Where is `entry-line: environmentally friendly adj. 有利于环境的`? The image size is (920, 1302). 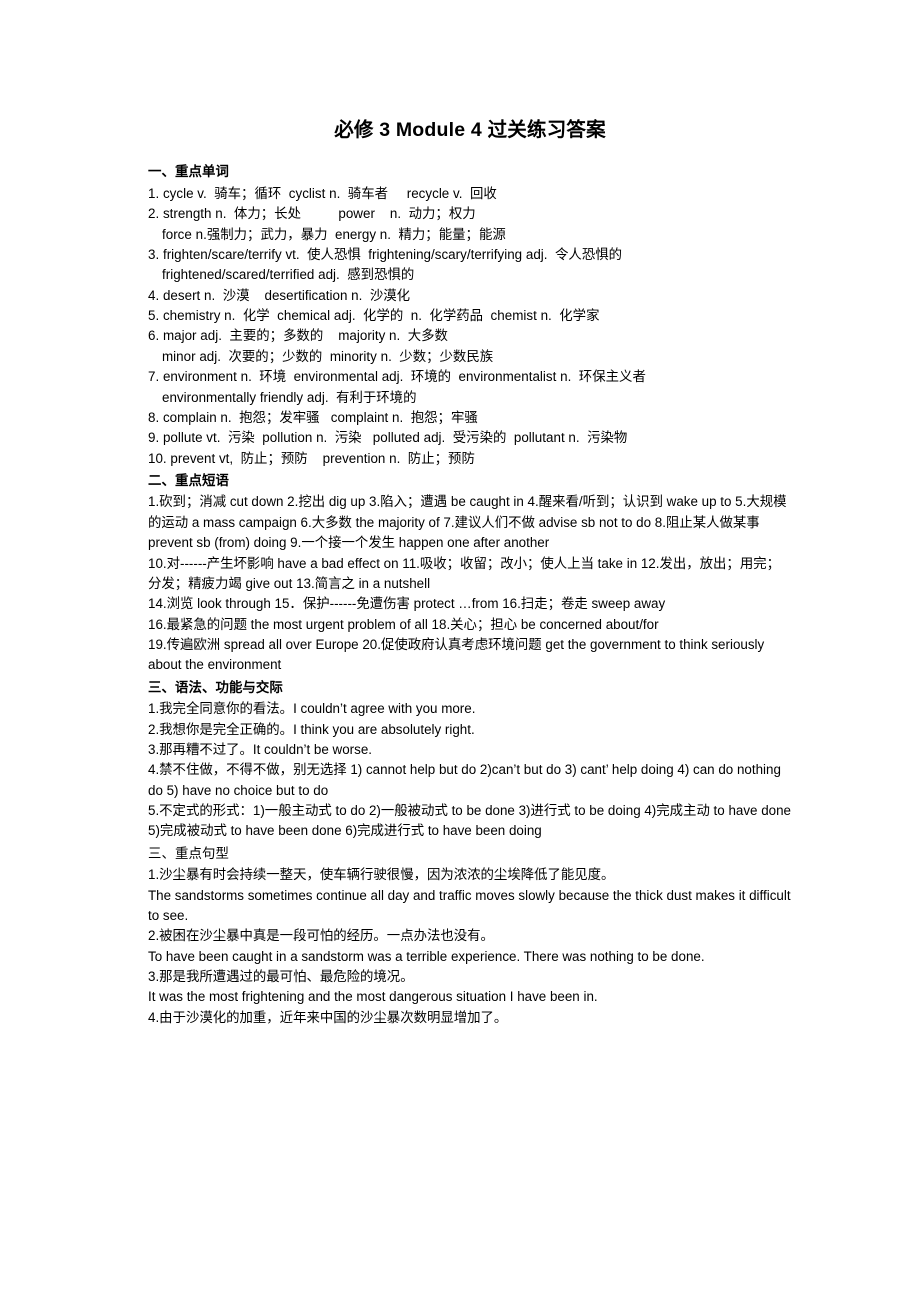
entry-line: environmentally friendly adj. 有利于环境的 is located at coordinates (289, 397).